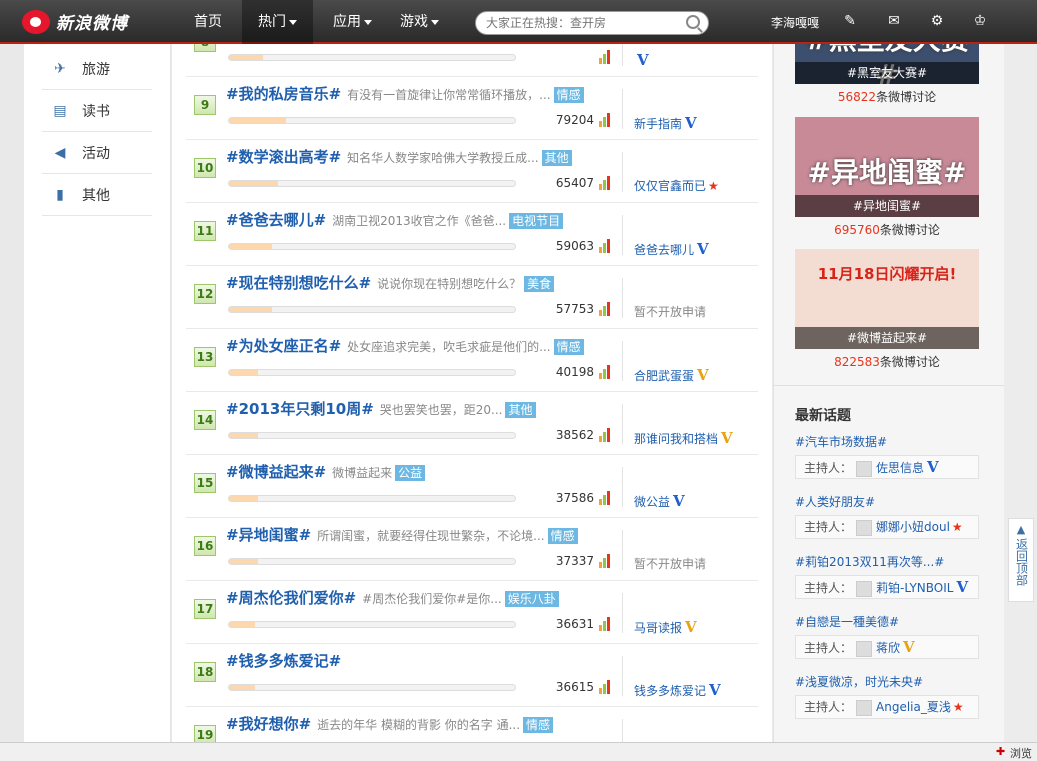  I want to click on popularity-bar-fill, so click(250, 309).